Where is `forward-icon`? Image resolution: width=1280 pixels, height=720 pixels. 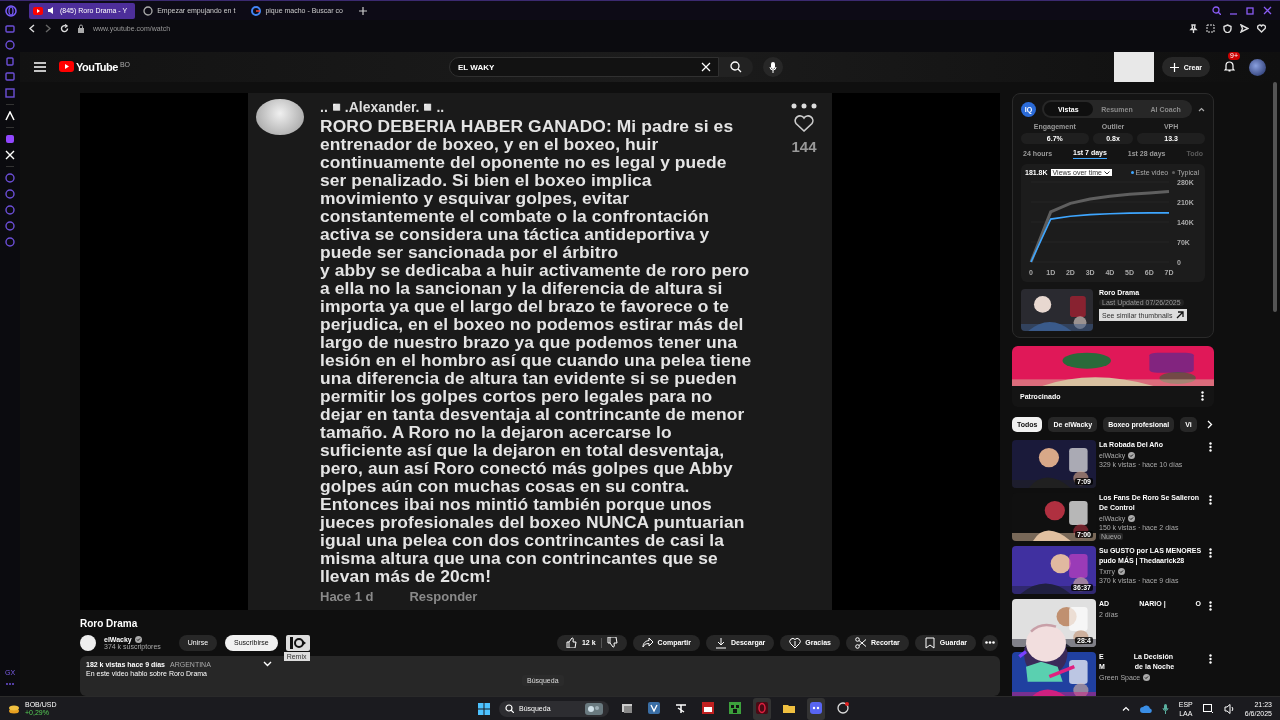
forward-icon is located at coordinates (48, 28).